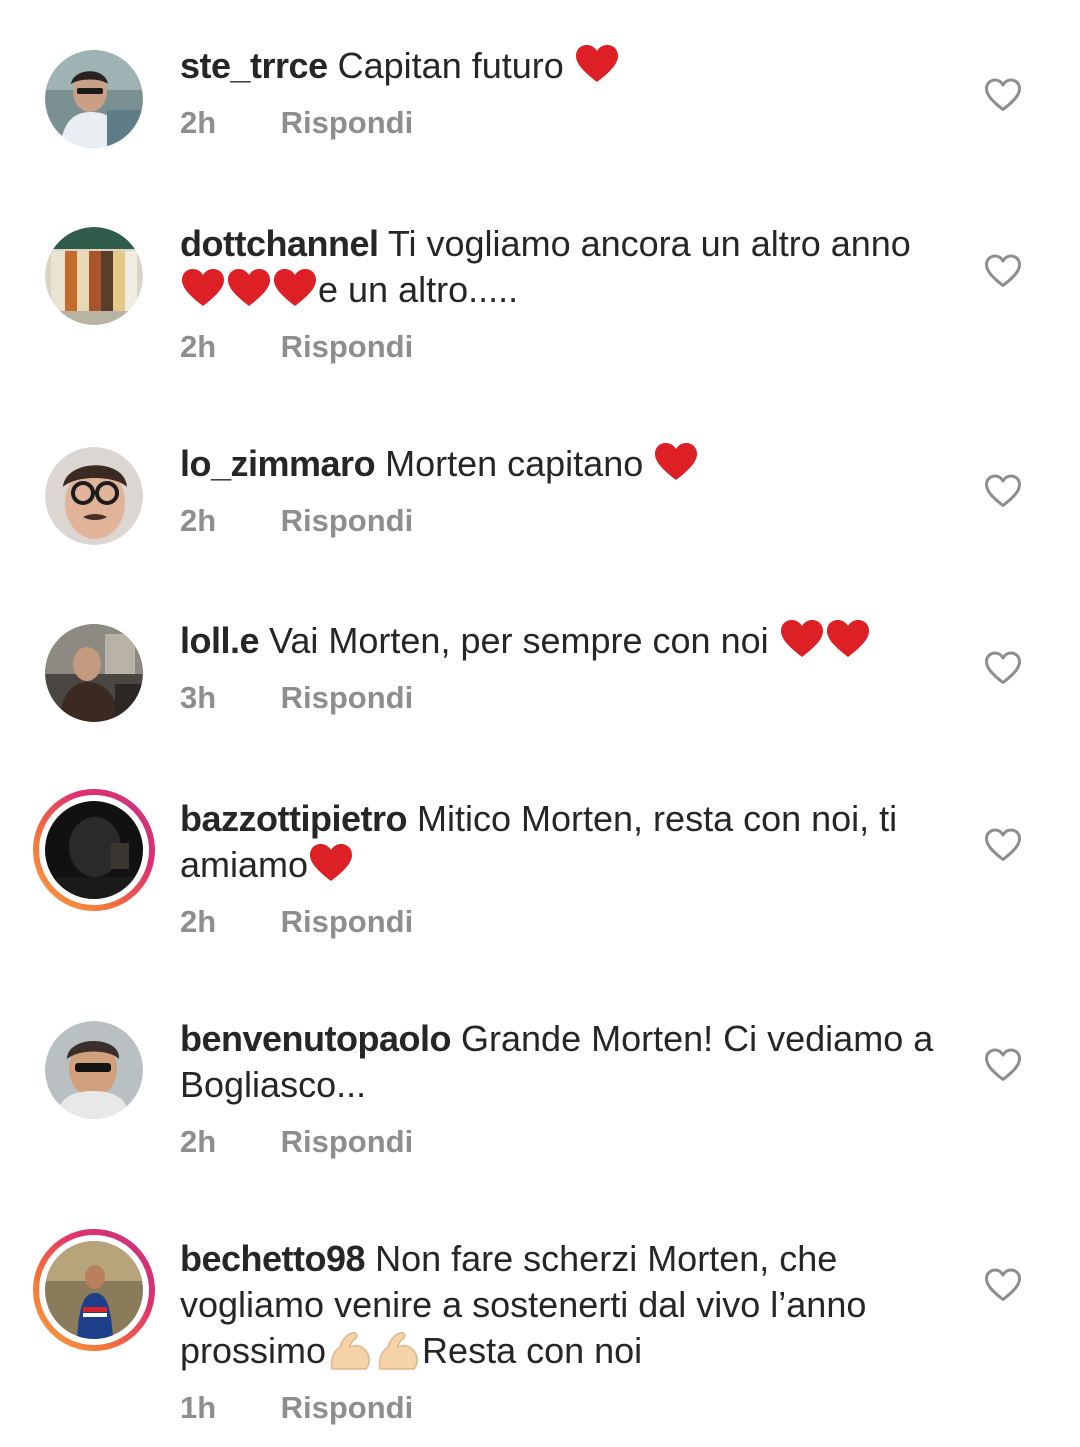  I want to click on comment-body: loll.e Vai Morten, per sempre con noi, so click(565, 641).